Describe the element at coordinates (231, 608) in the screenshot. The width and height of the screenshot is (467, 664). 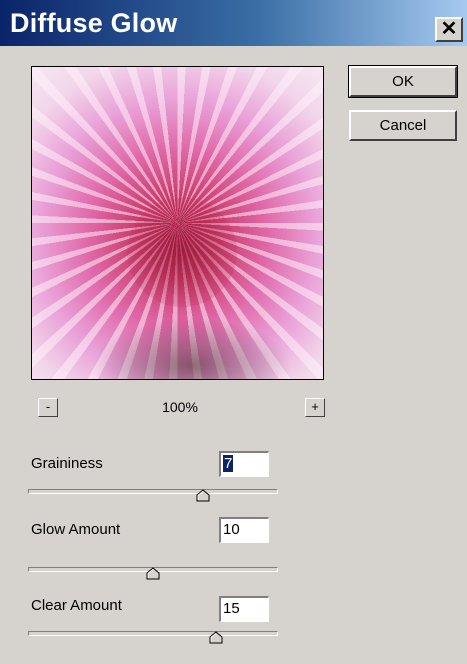
I see `clear-amount-value: 15` at that location.